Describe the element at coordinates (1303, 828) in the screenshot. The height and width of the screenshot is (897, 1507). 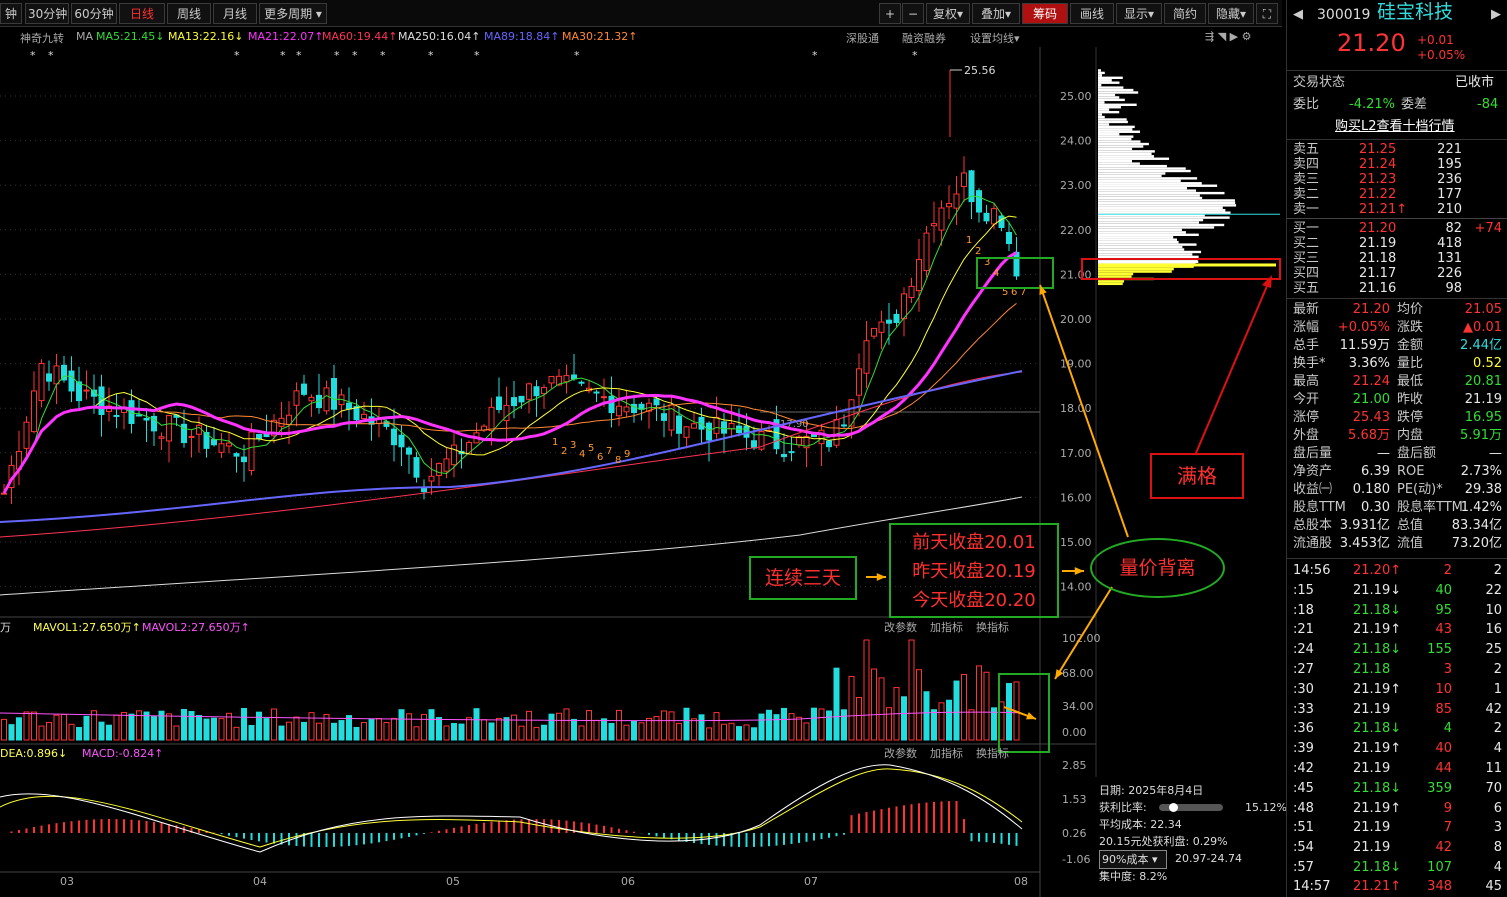
I see `tick-time: :51` at that location.